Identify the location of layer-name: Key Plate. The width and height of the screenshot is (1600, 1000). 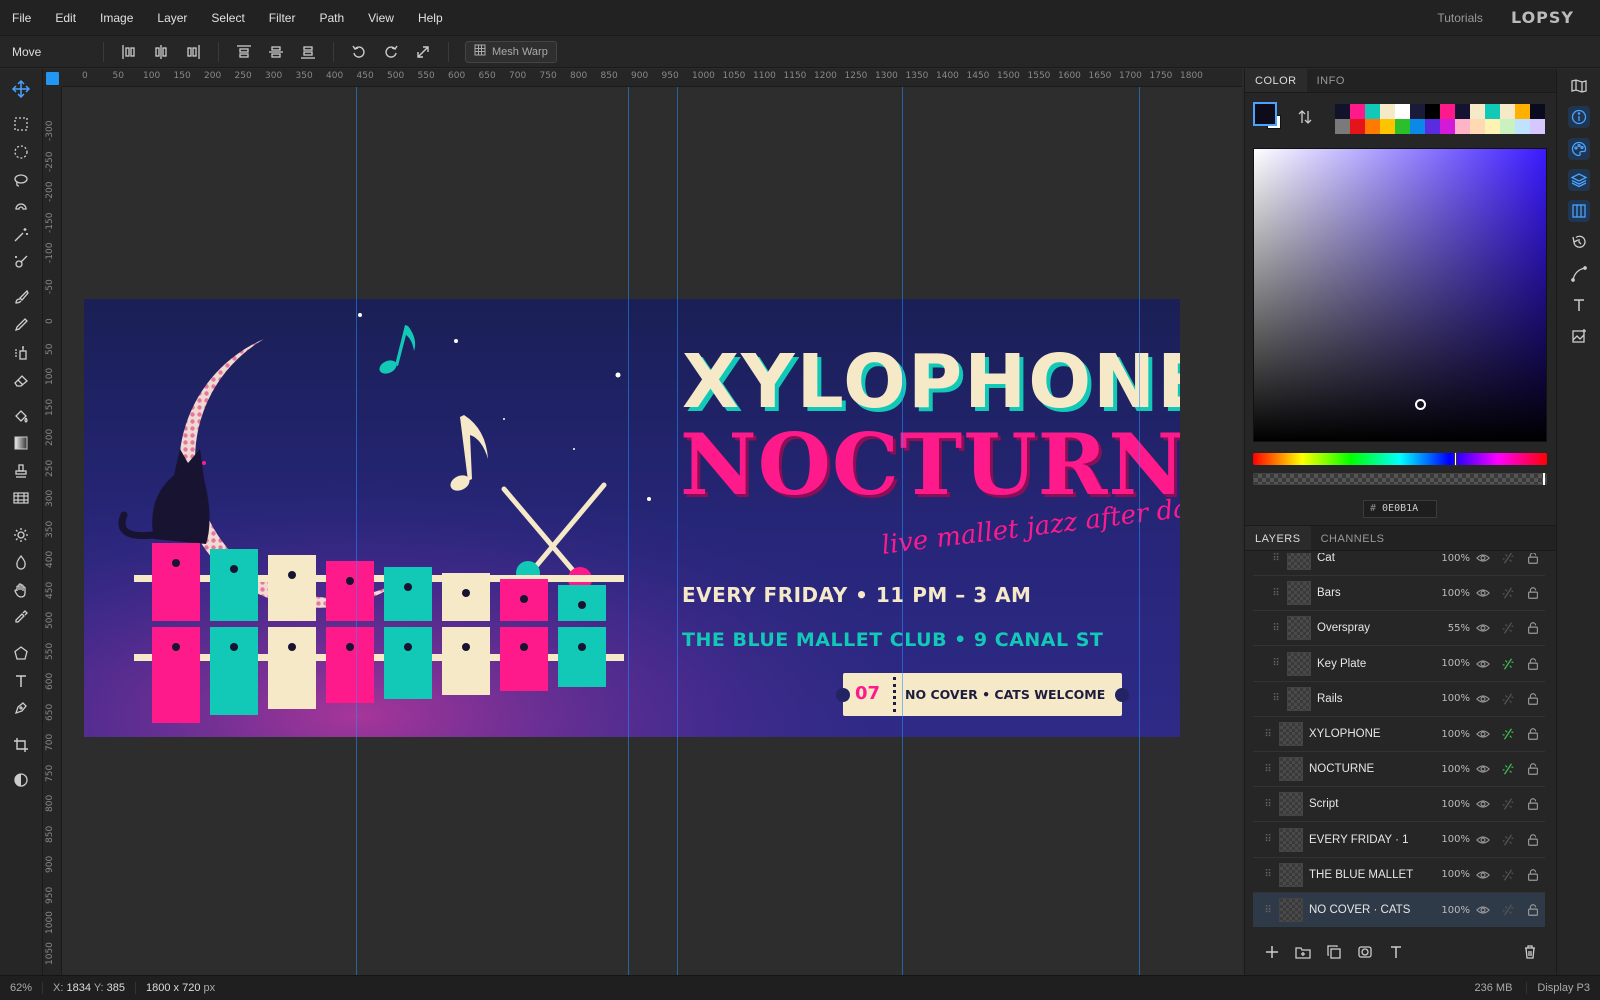
(1375, 664).